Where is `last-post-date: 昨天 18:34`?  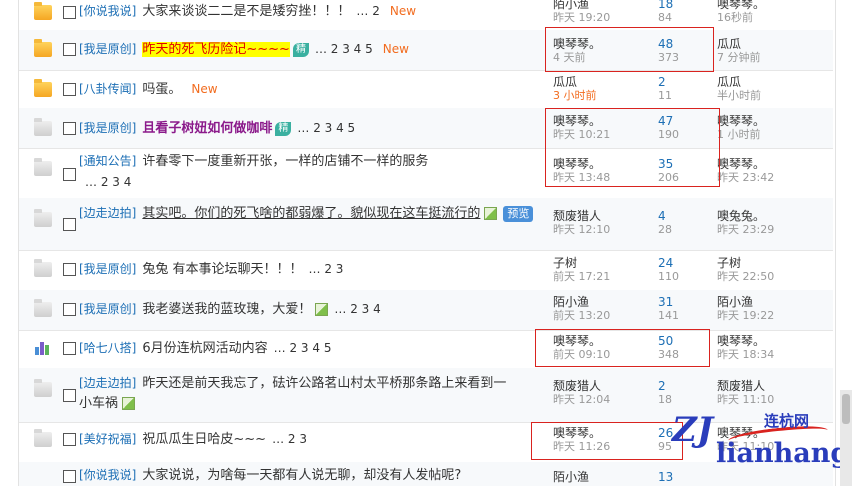 last-post-date: 昨天 18:34 is located at coordinates (767, 355).